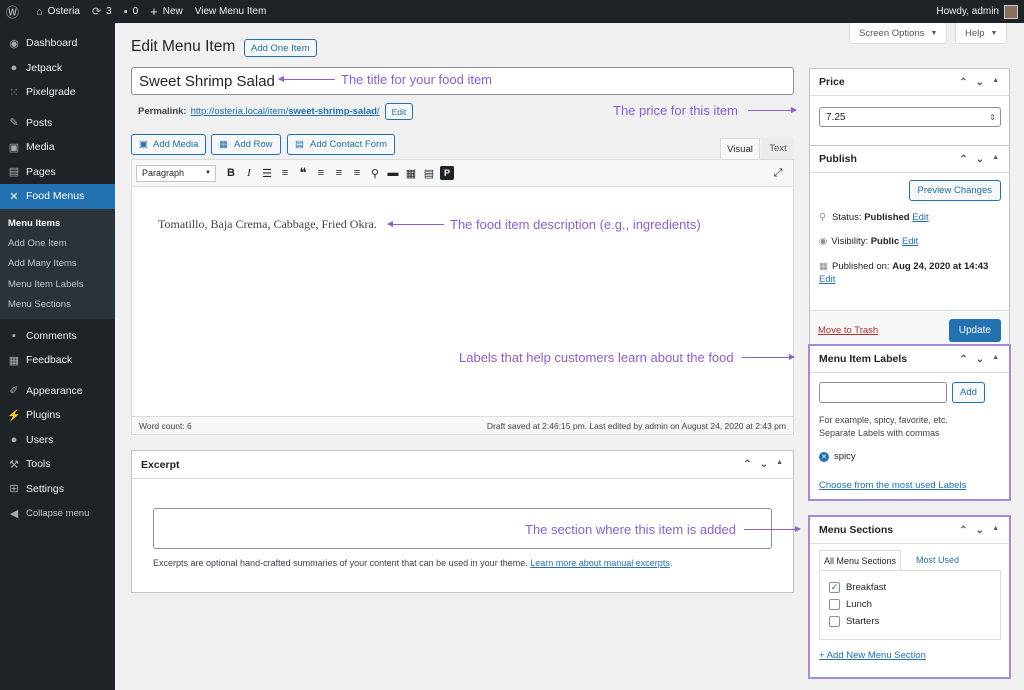  What do you see at coordinates (176, 173) in the screenshot?
I see `format-select: Paragraph ▼` at bounding box center [176, 173].